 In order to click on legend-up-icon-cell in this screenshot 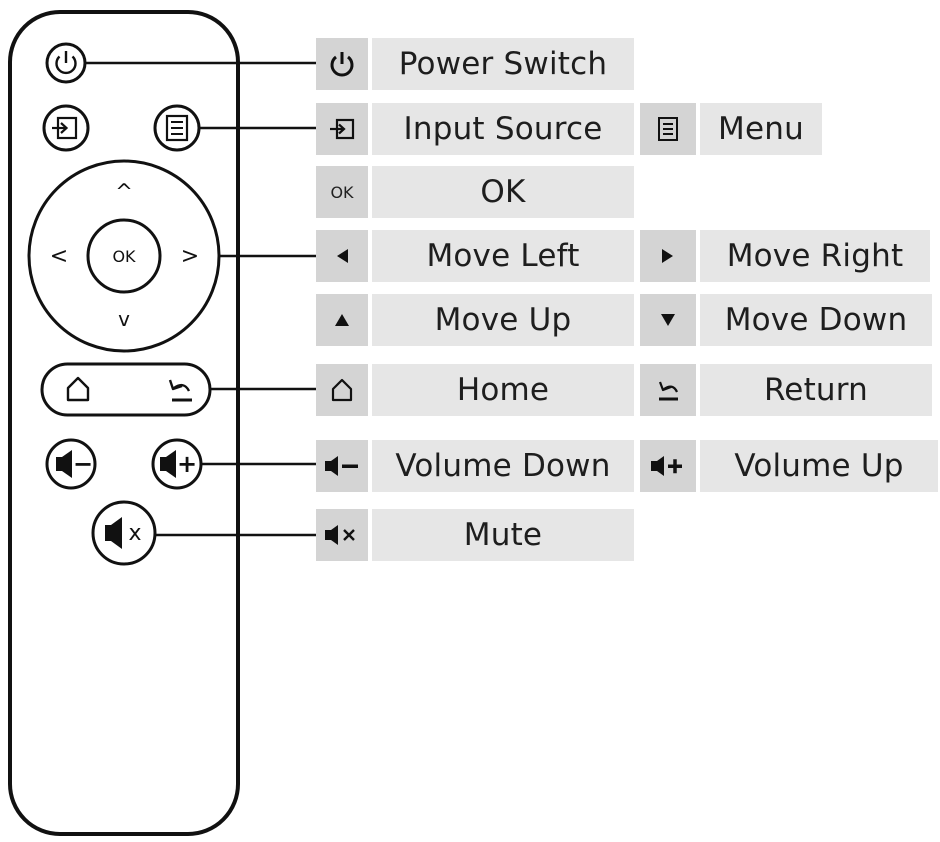, I will do `click(342, 320)`.